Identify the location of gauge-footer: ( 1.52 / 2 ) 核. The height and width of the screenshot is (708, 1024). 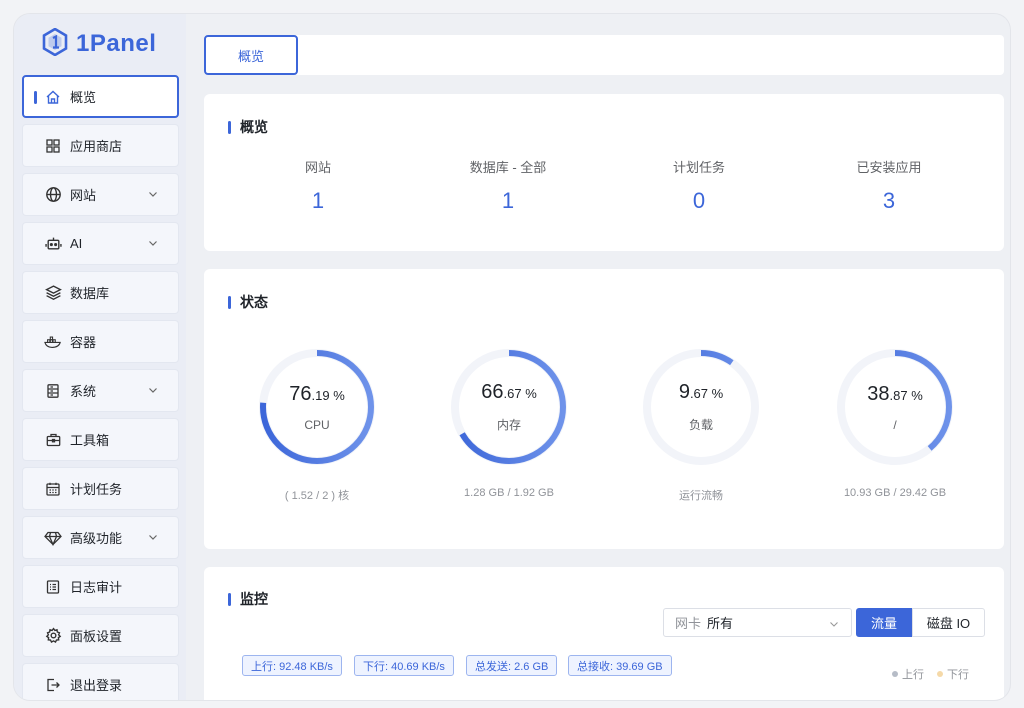
(317, 496).